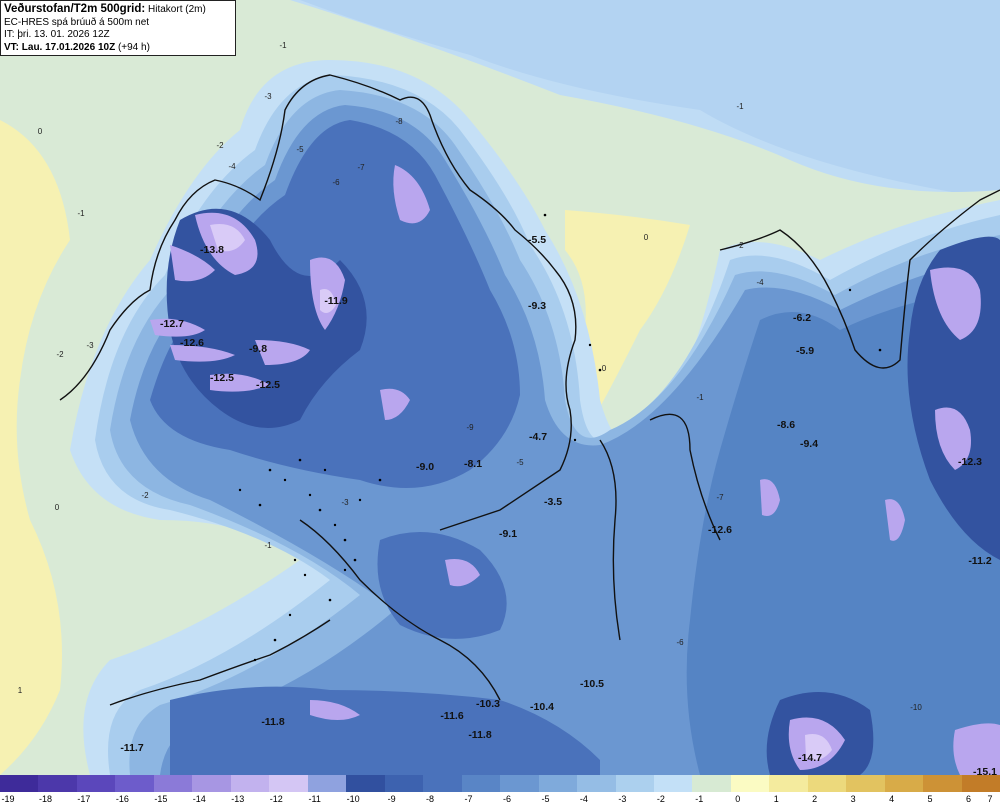 The image size is (1000, 805). I want to click on legend-tick-label: -11, so click(314, 799).